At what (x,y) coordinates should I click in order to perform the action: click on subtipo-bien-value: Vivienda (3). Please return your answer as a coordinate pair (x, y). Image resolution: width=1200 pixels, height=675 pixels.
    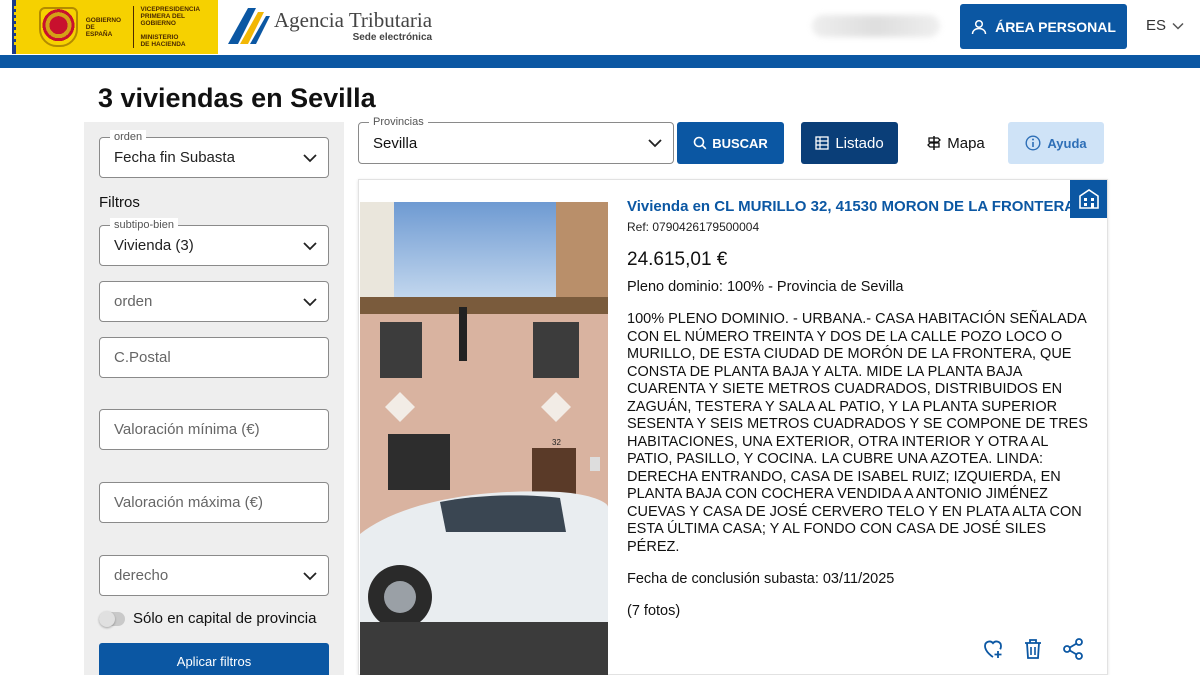
    Looking at the image, I should click on (154, 245).